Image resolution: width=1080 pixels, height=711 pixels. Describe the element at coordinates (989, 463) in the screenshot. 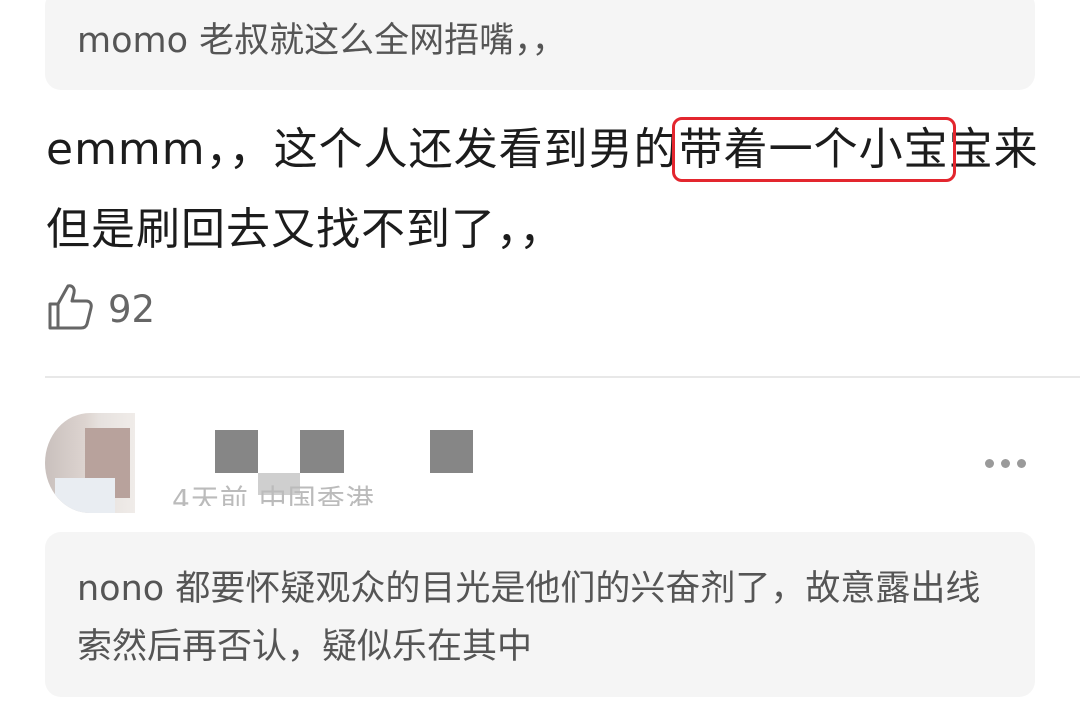

I see `more-dots-icon` at that location.